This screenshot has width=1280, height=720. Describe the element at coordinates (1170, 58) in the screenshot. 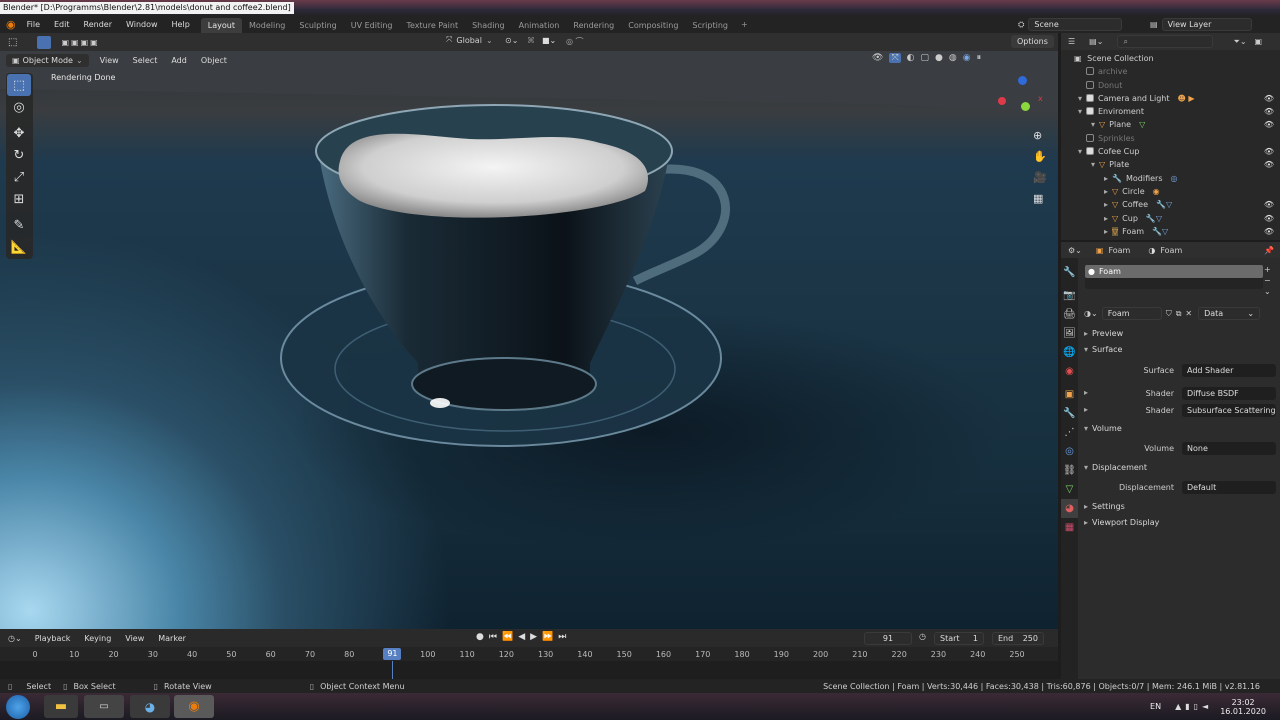

I see `outliner-root: ▣ Scene Collection` at that location.